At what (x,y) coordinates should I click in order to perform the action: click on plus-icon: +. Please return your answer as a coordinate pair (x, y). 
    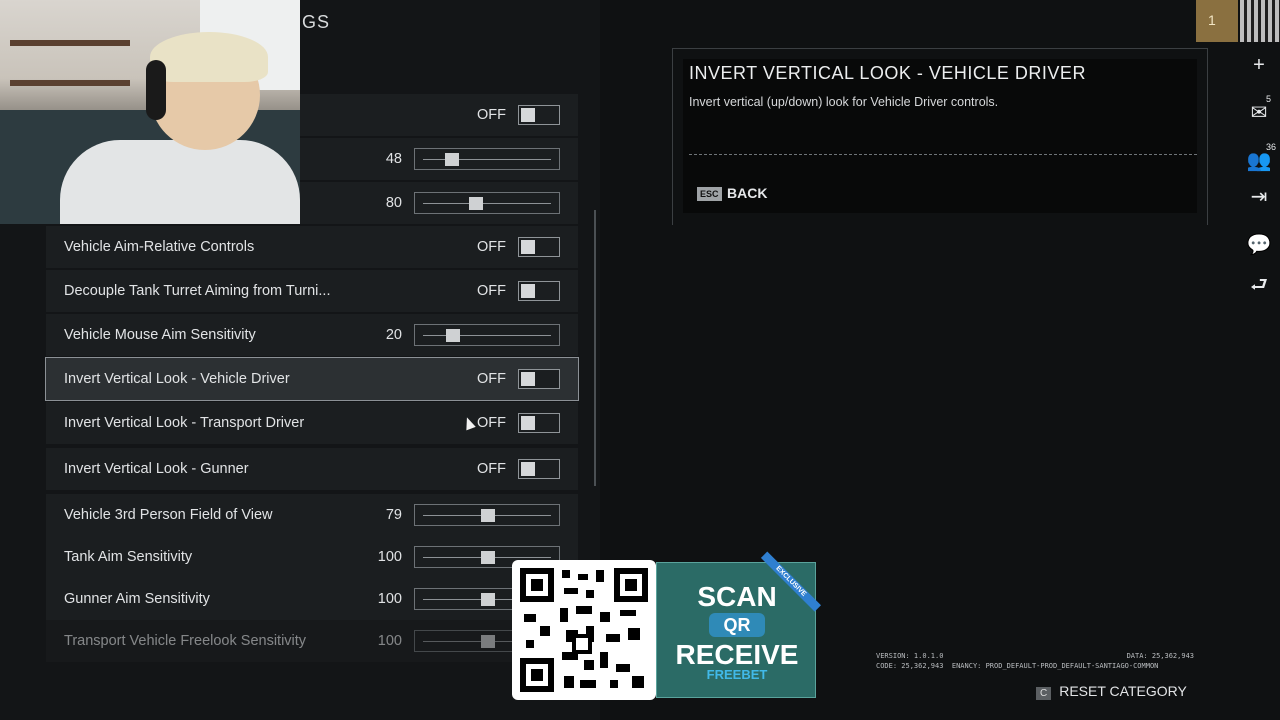
    Looking at the image, I should click on (1259, 65).